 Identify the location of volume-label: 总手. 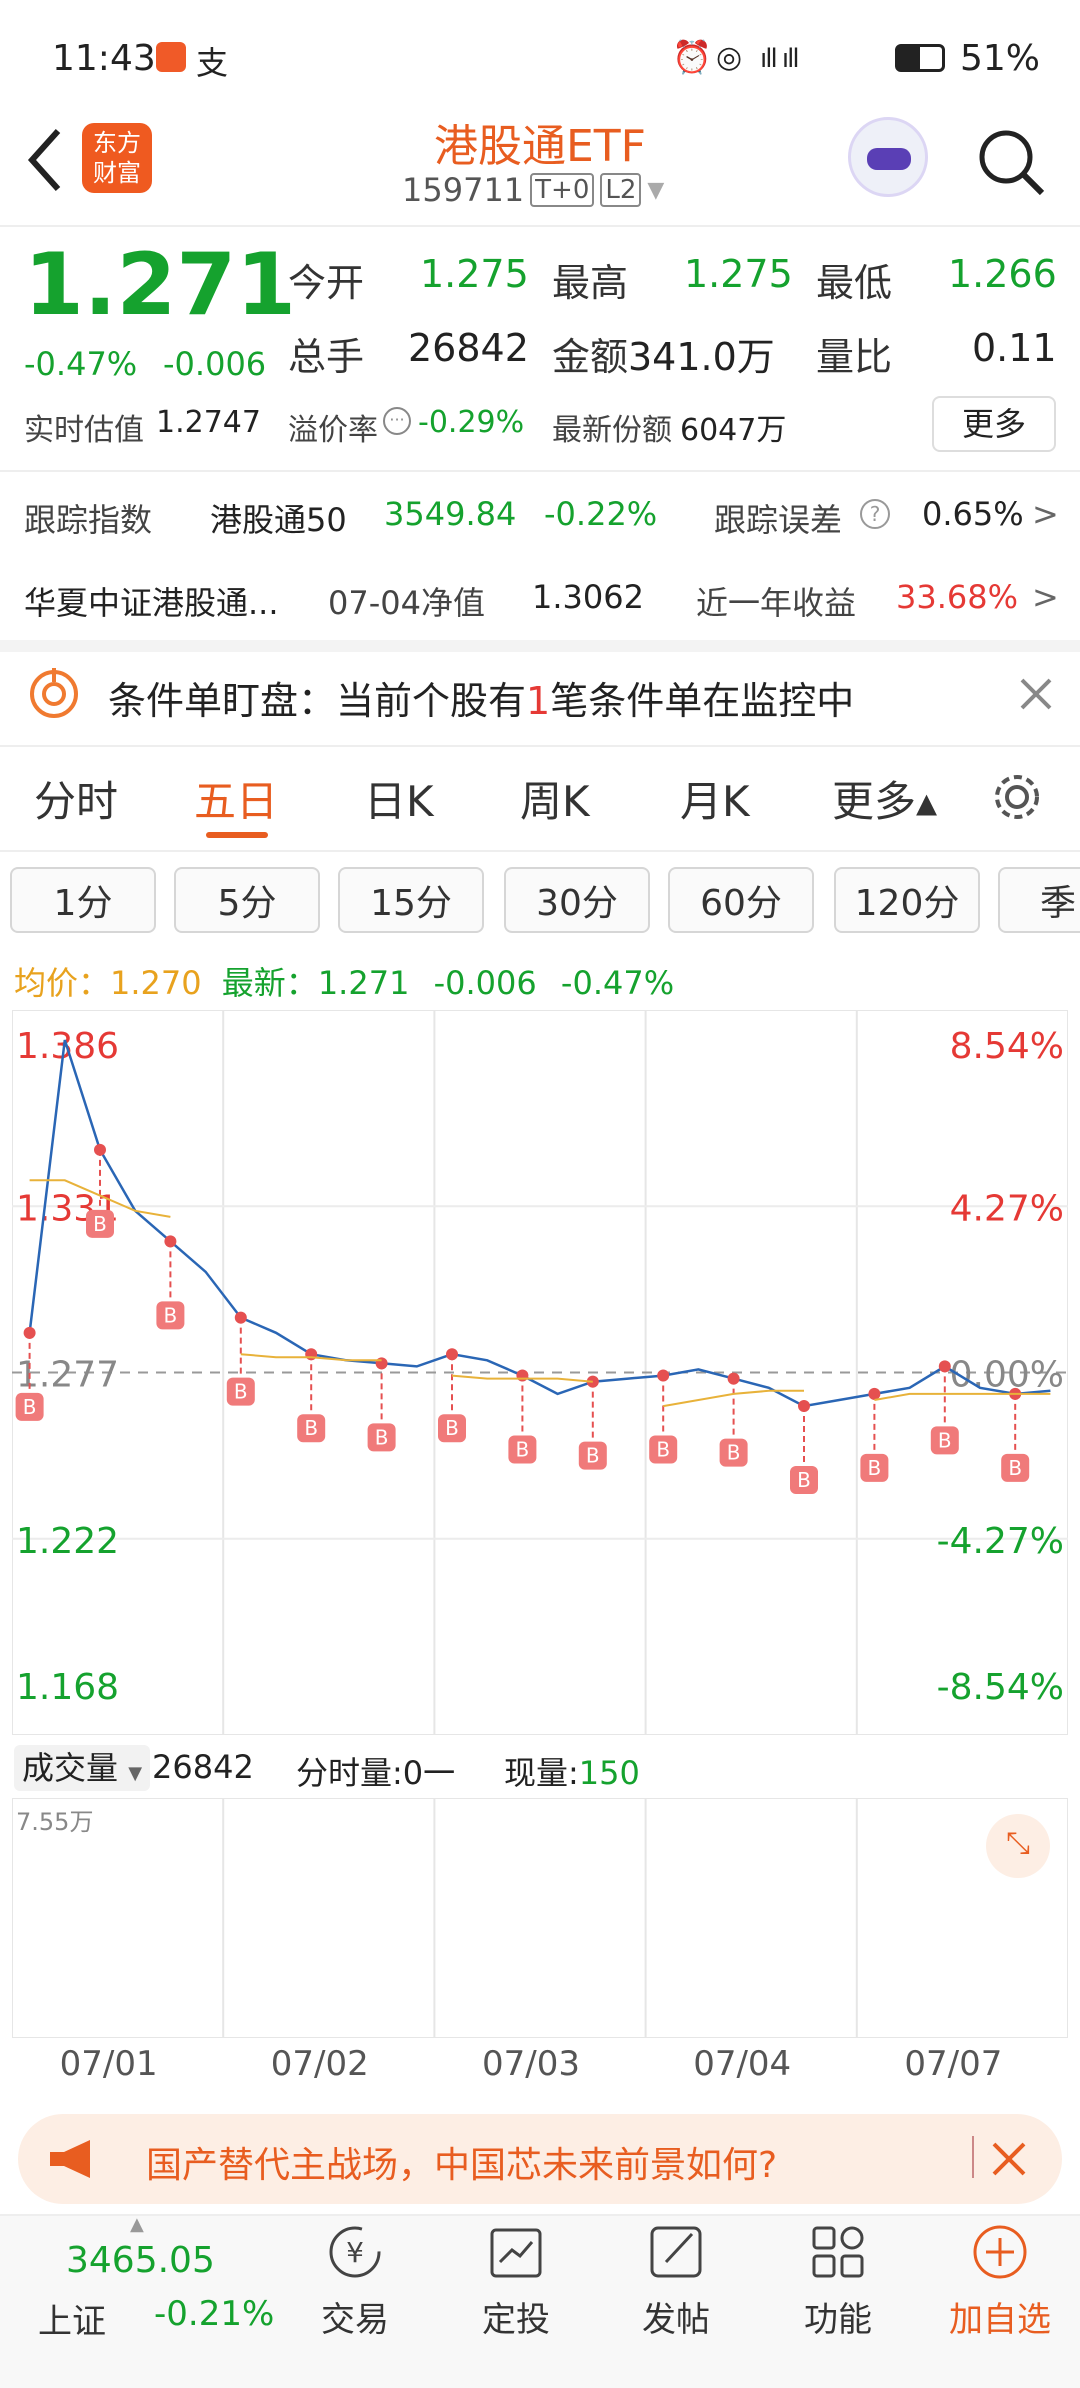
(326, 357).